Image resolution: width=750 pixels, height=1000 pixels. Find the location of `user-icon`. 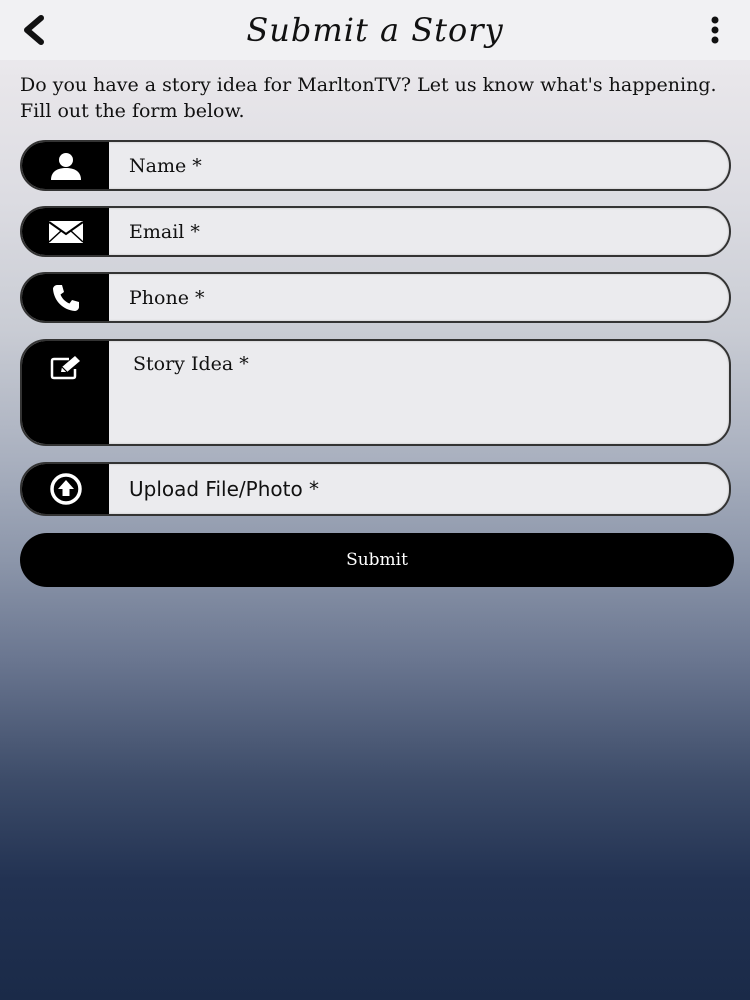

user-icon is located at coordinates (65, 166).